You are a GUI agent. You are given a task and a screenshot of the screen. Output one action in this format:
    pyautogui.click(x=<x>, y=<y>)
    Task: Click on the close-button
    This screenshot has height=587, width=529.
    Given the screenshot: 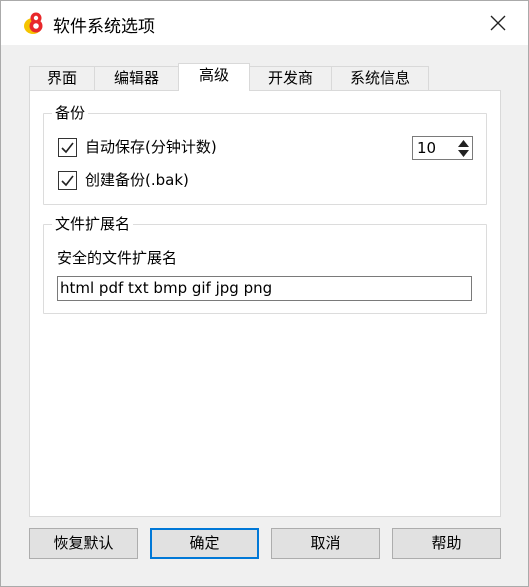 What is the action you would take?
    pyautogui.click(x=498, y=23)
    